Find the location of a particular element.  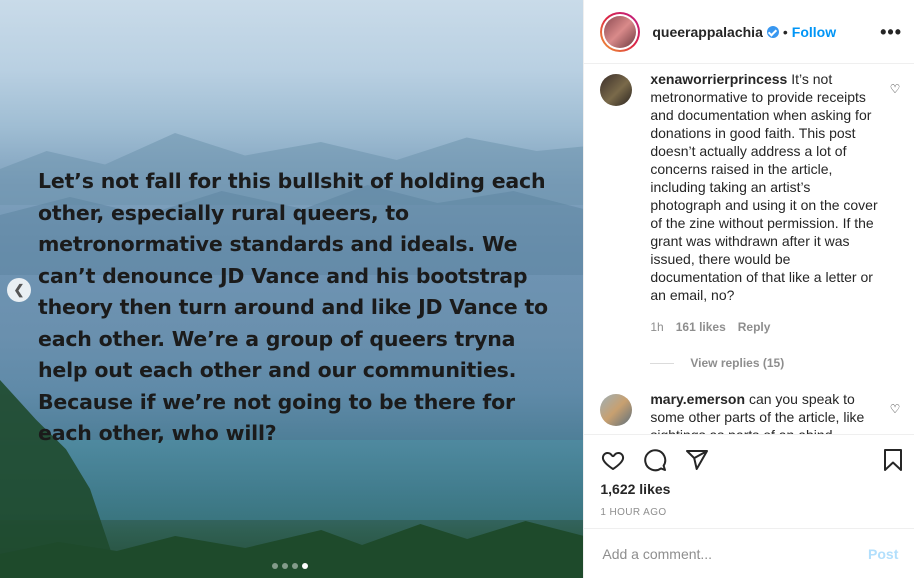

add-comment-bar: Post is located at coordinates (749, 553).